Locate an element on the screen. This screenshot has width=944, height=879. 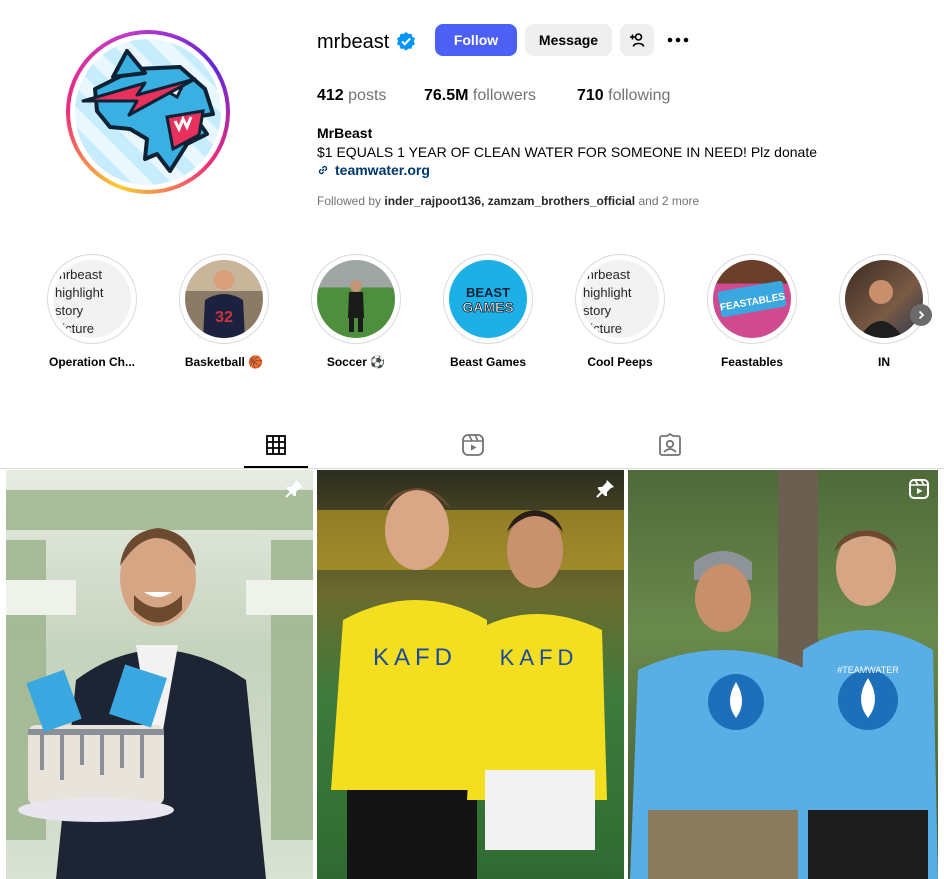
verified-badge-icon is located at coordinates (406, 41).